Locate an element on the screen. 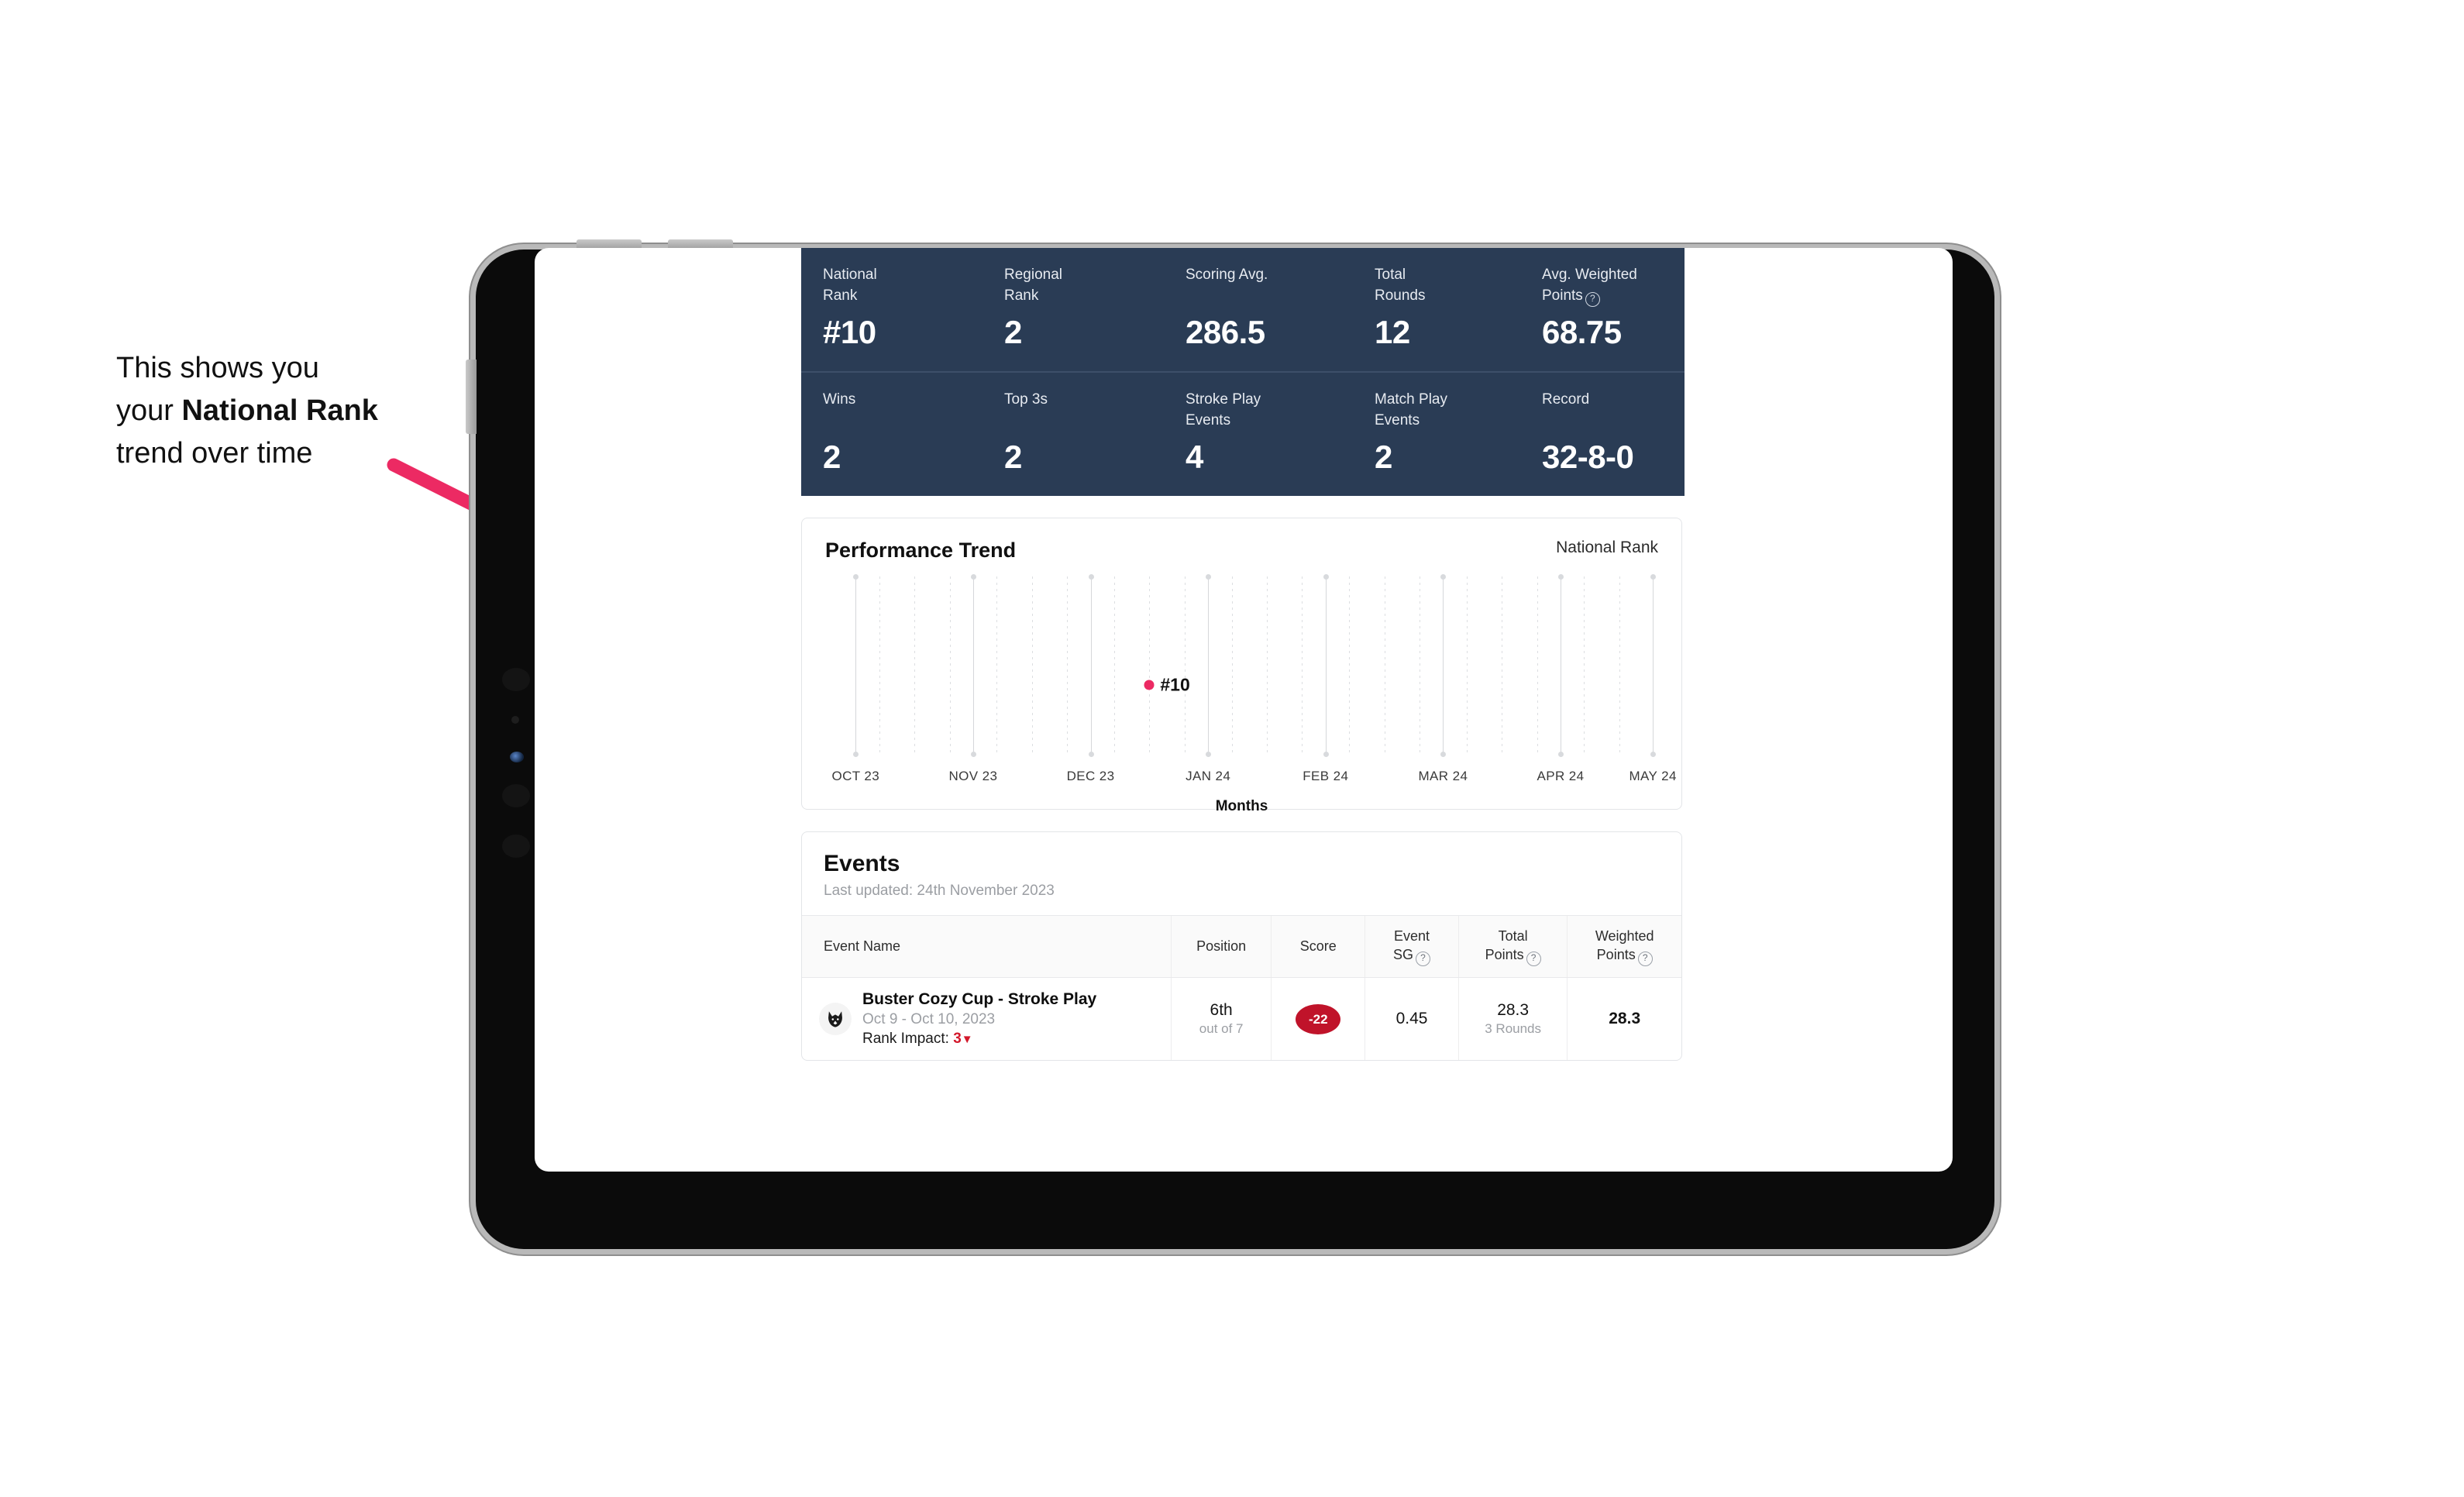 The height and width of the screenshot is (1497, 2464). stat-stroke-play-events: Stroke Play Events 4 is located at coordinates (1267, 433).